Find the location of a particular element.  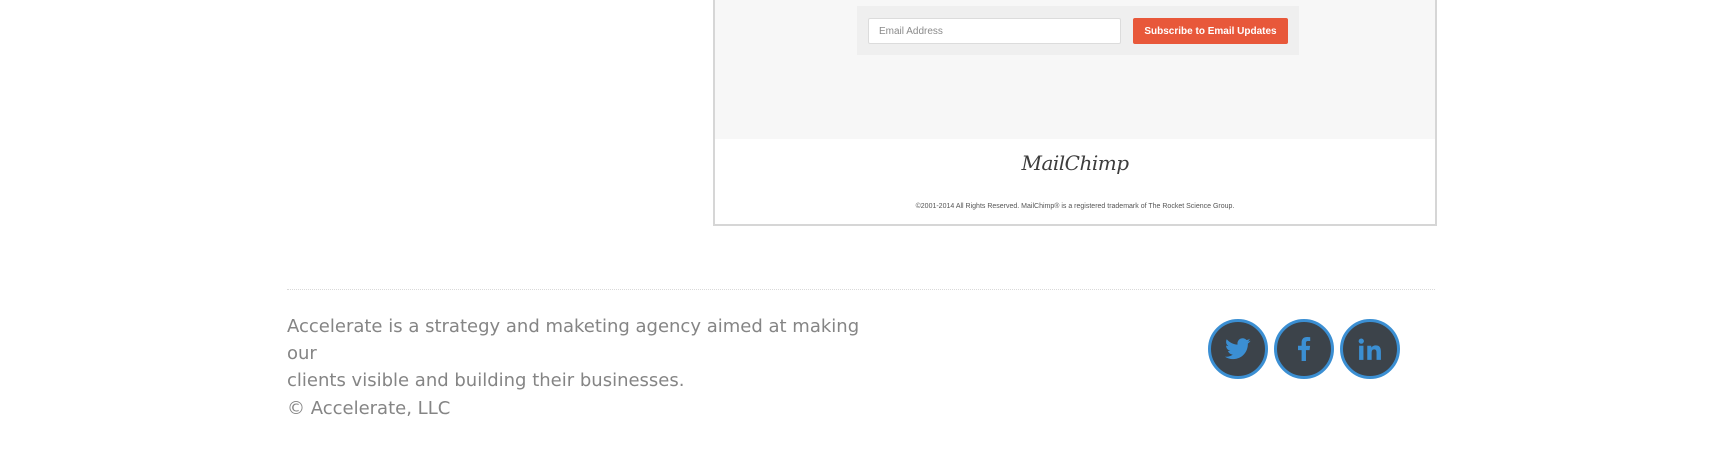

linkedin-icon is located at coordinates (1370, 349).